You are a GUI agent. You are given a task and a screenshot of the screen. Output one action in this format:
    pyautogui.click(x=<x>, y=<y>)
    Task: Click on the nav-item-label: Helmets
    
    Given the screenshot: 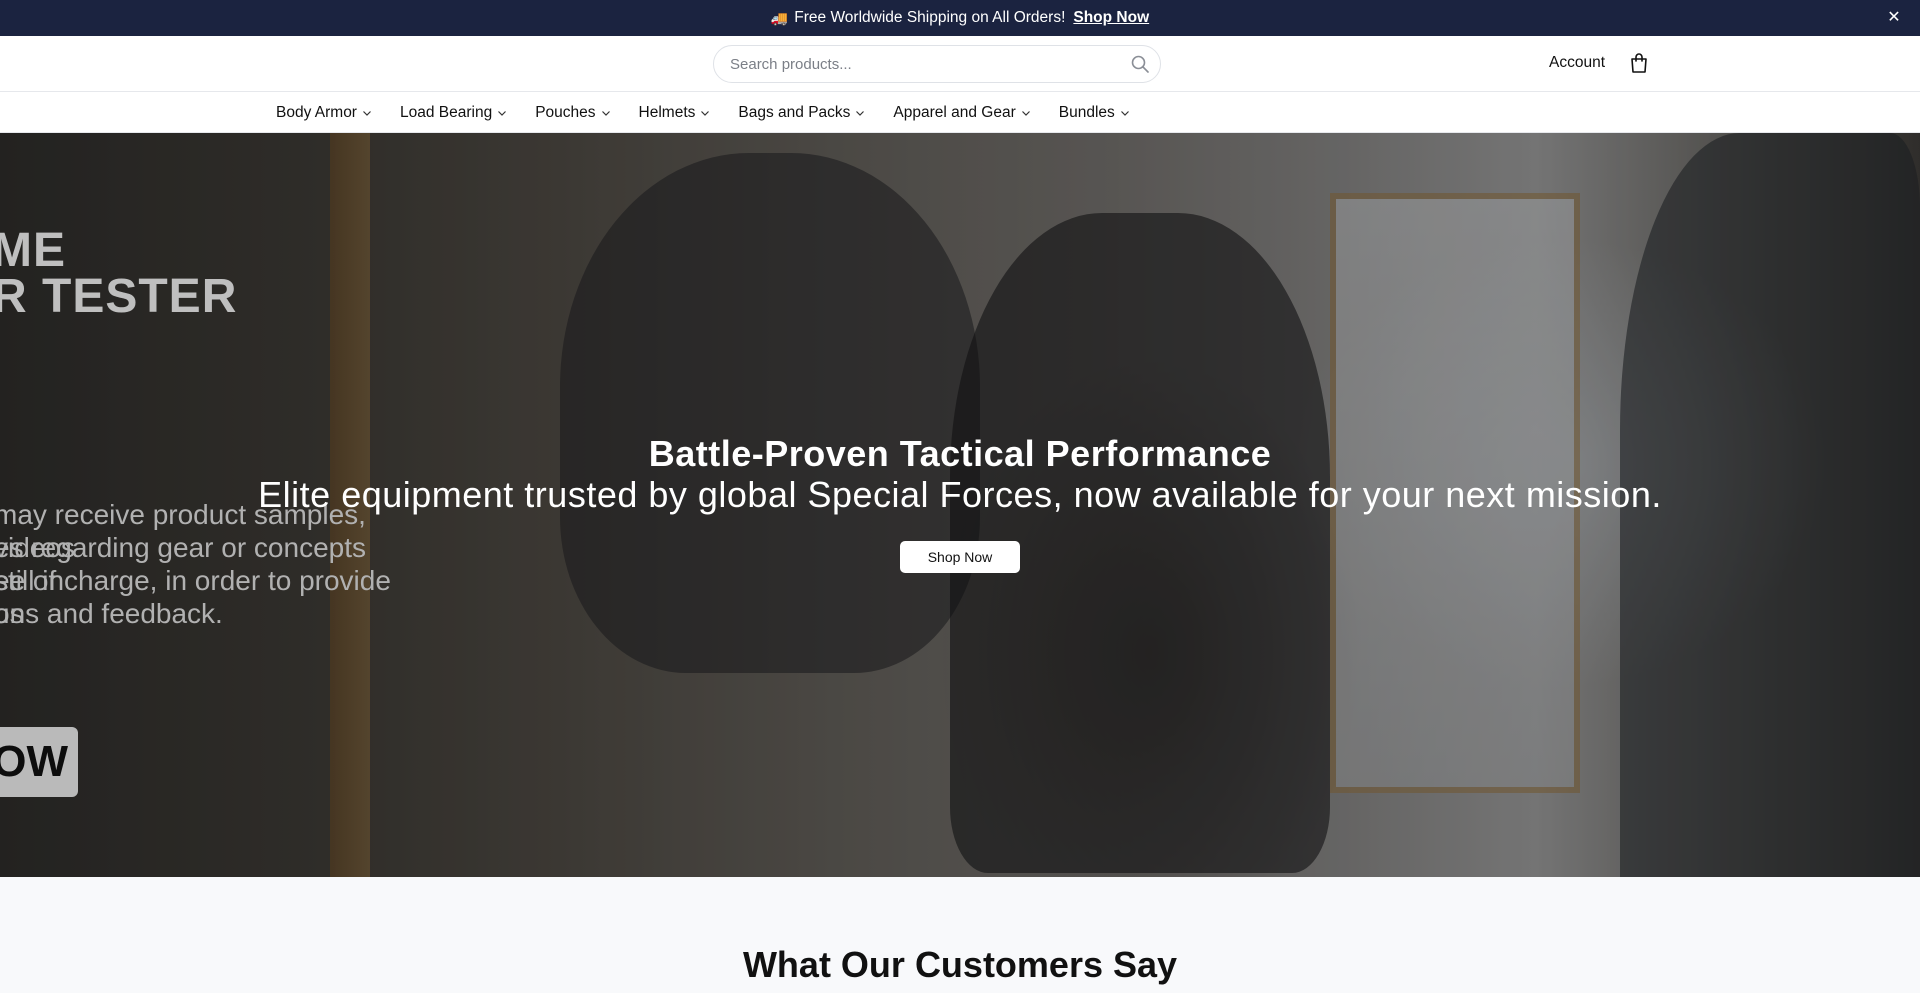 What is the action you would take?
    pyautogui.click(x=667, y=112)
    